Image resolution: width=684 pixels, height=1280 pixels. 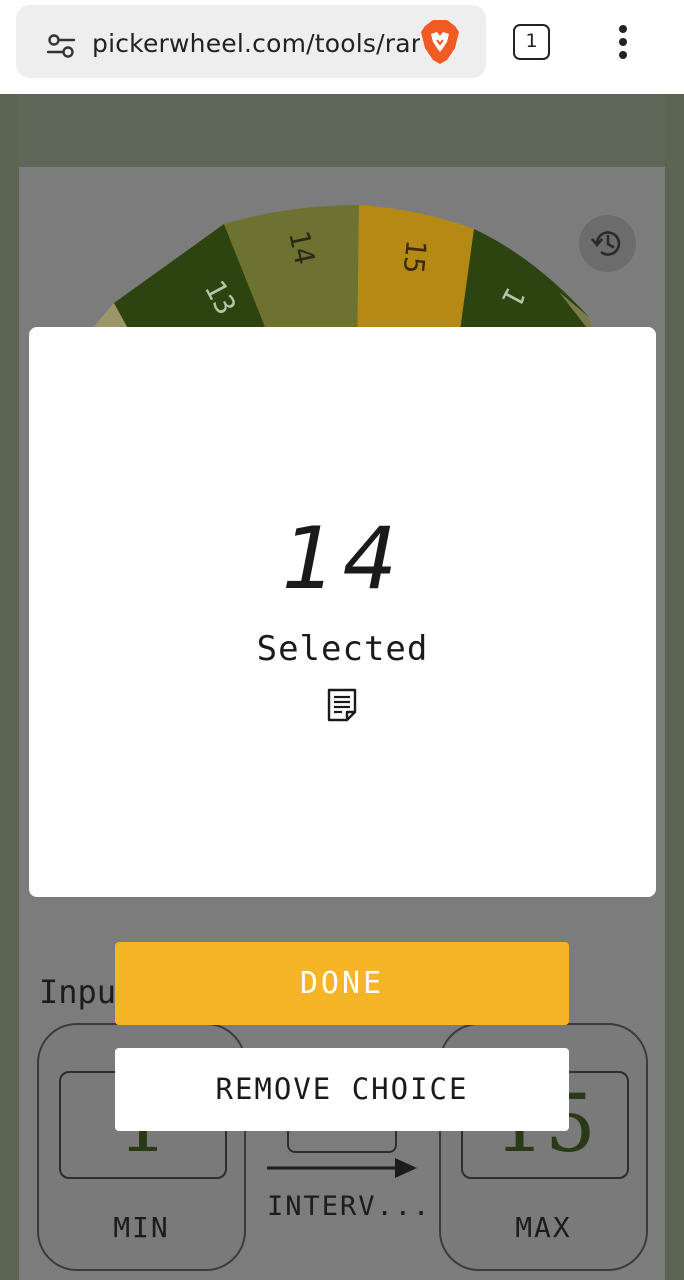 What do you see at coordinates (301, 248) in the screenshot?
I see `wheel-label-14: 14` at bounding box center [301, 248].